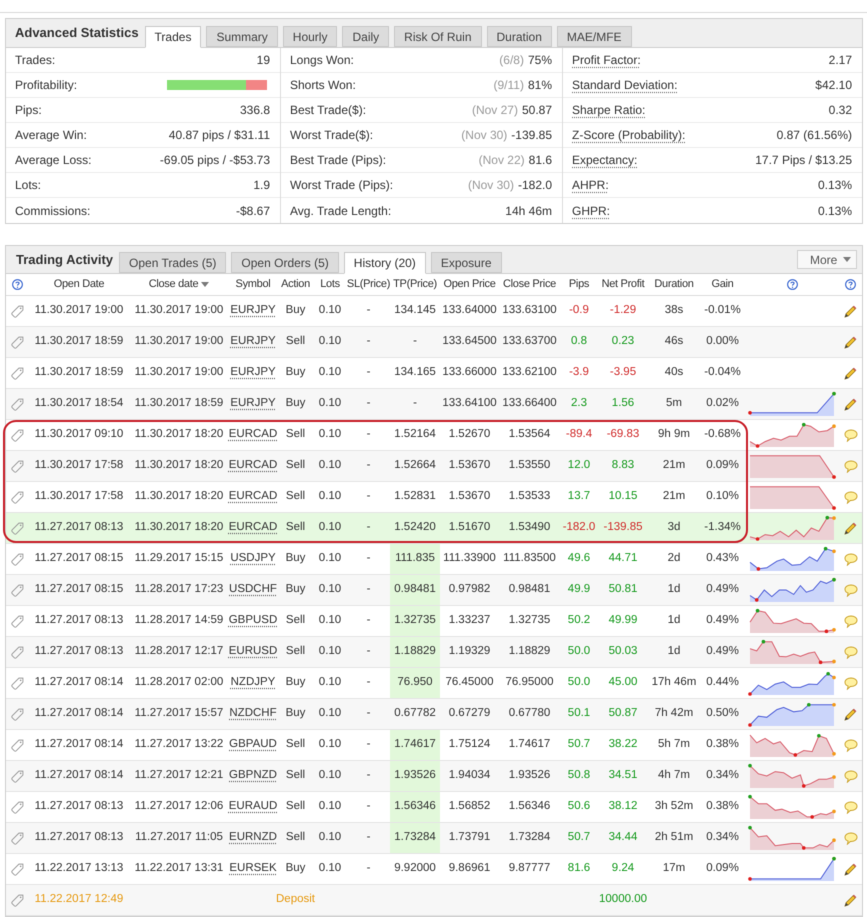  I want to click on tab: Daily, so click(366, 36).